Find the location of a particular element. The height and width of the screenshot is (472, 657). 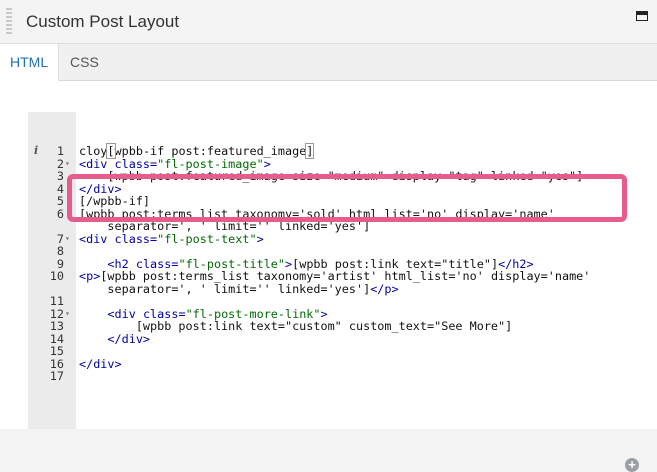

drag-handle-icon is located at coordinates (9, 22).